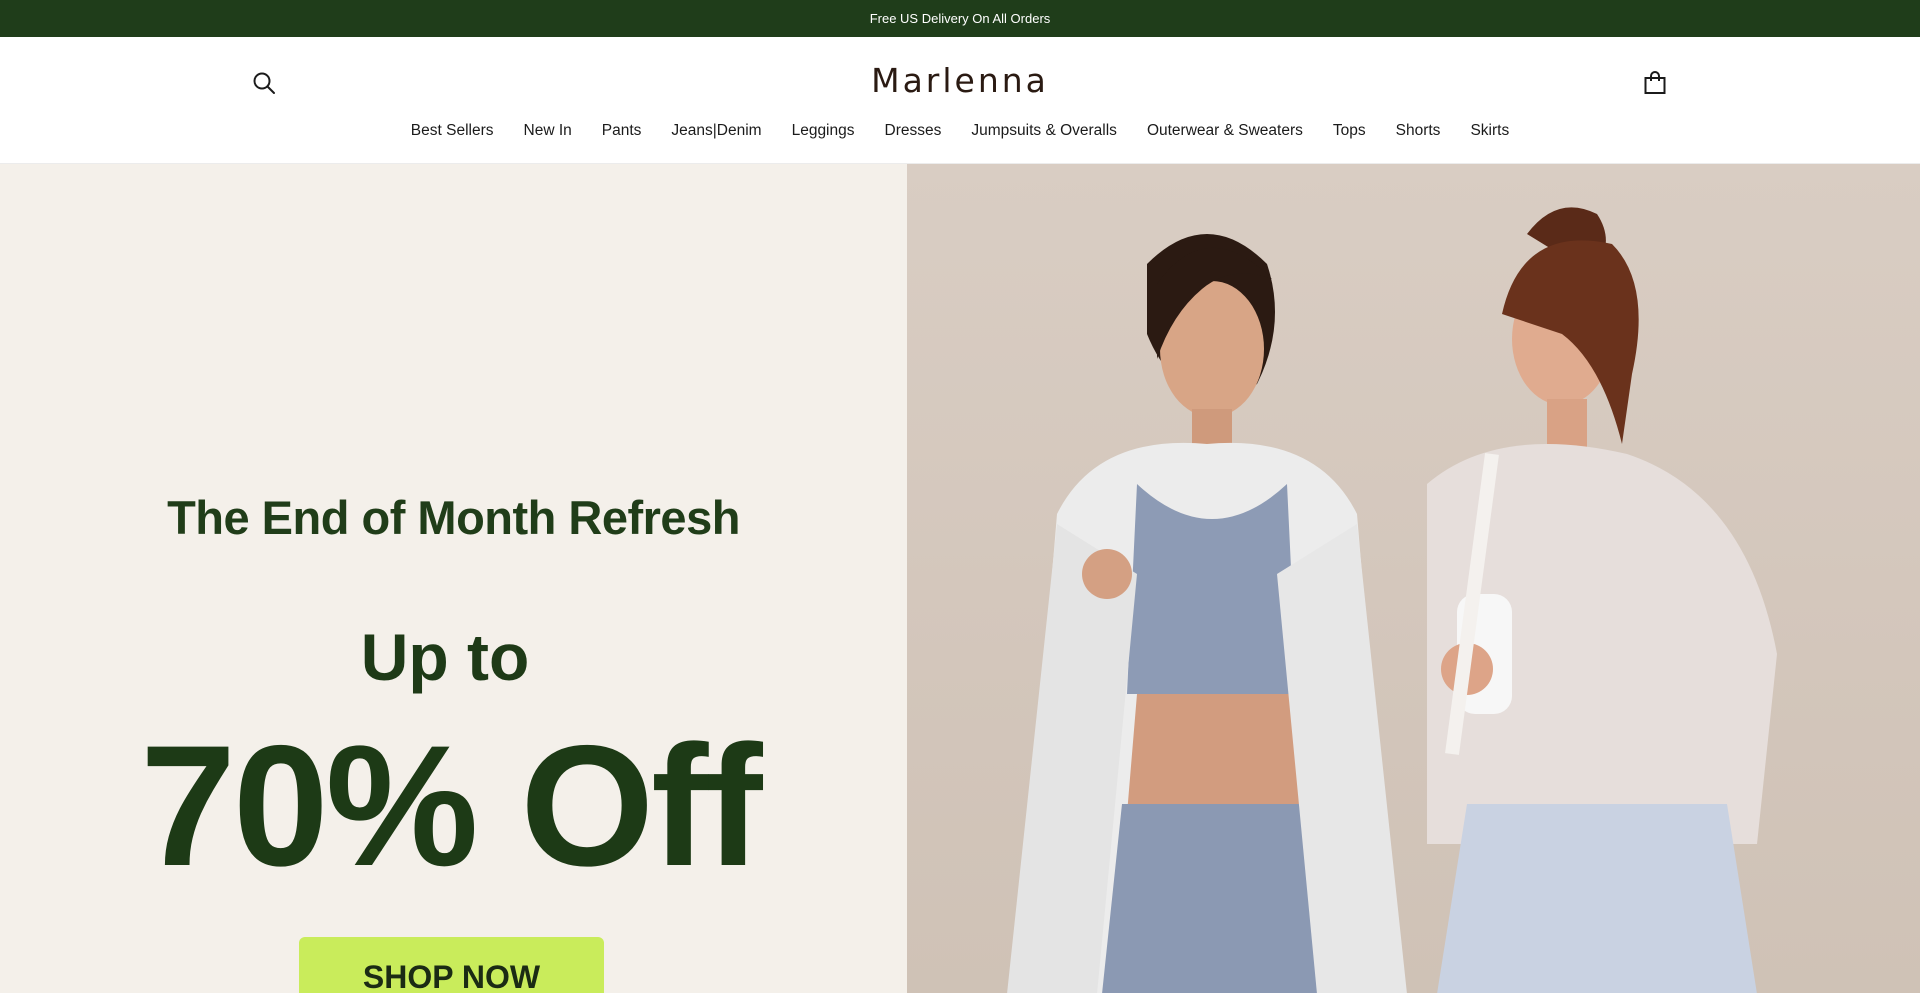 Image resolution: width=1920 pixels, height=993 pixels. What do you see at coordinates (1044, 131) in the screenshot?
I see `nav-item-jumpsuits-overalls: Jumpsuits & Overalls` at bounding box center [1044, 131].